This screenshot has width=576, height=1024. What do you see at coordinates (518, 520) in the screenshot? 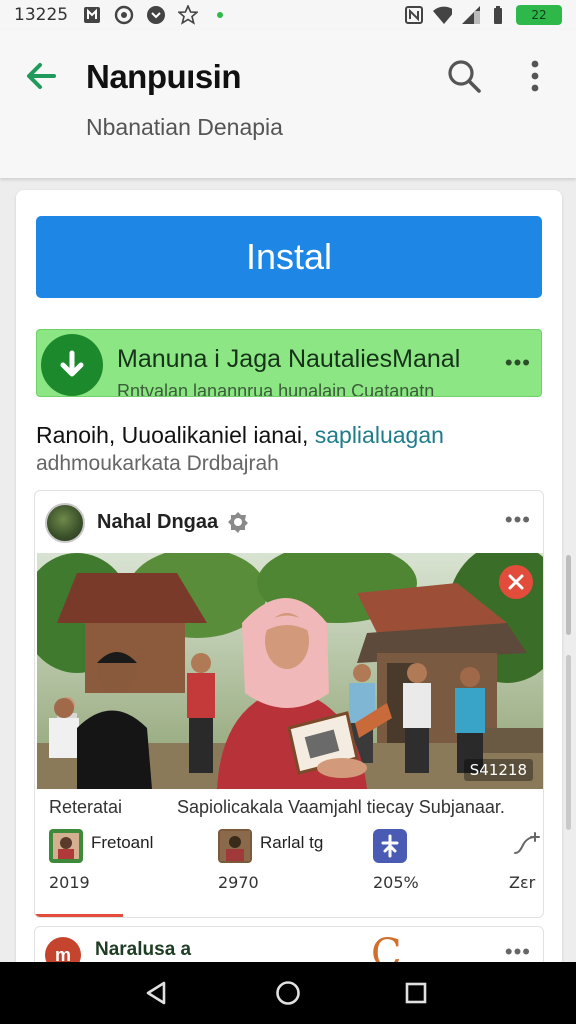
I see `post-more-icon: •••` at bounding box center [518, 520].